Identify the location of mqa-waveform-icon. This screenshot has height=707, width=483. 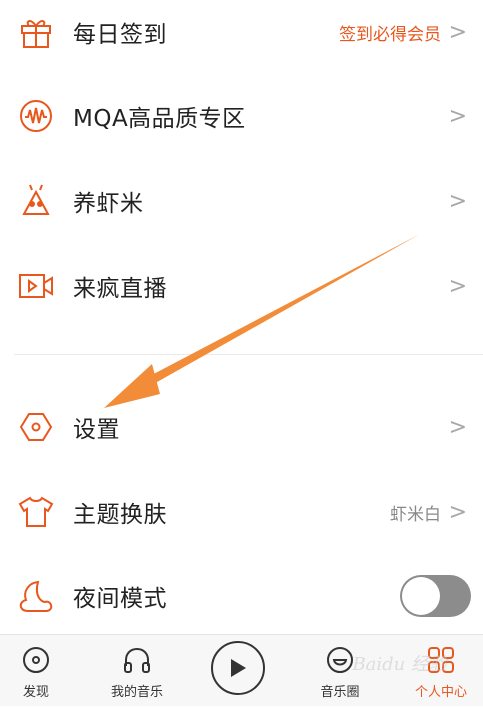
(36, 116).